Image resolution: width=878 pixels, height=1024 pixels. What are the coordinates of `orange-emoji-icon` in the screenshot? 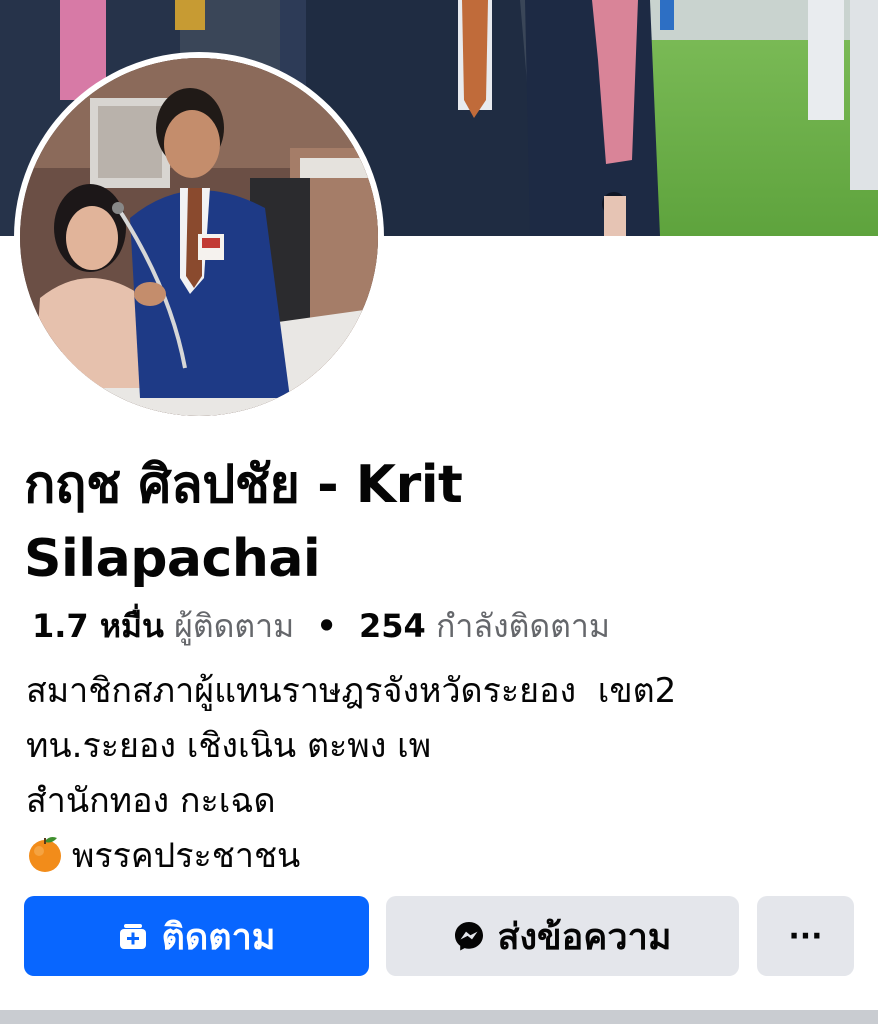 It's located at (45, 854).